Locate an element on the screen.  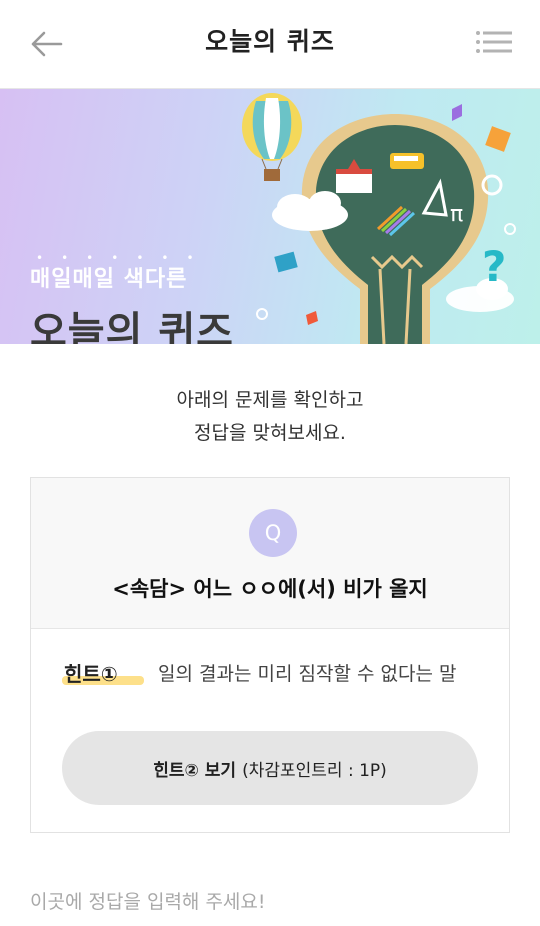
show-hint-2-button: 힌트② 보기 (차감포인트리 : 1P) is located at coordinates (270, 768).